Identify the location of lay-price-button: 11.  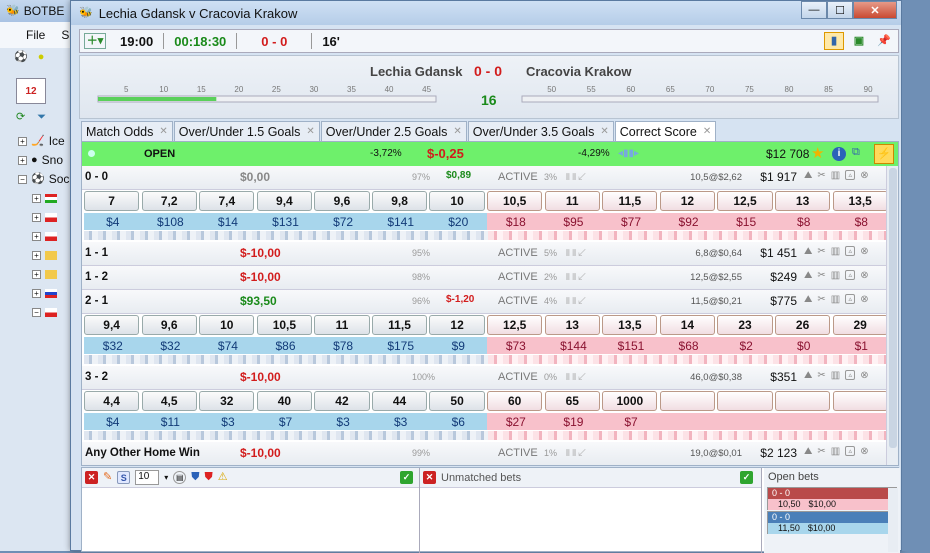
(572, 201).